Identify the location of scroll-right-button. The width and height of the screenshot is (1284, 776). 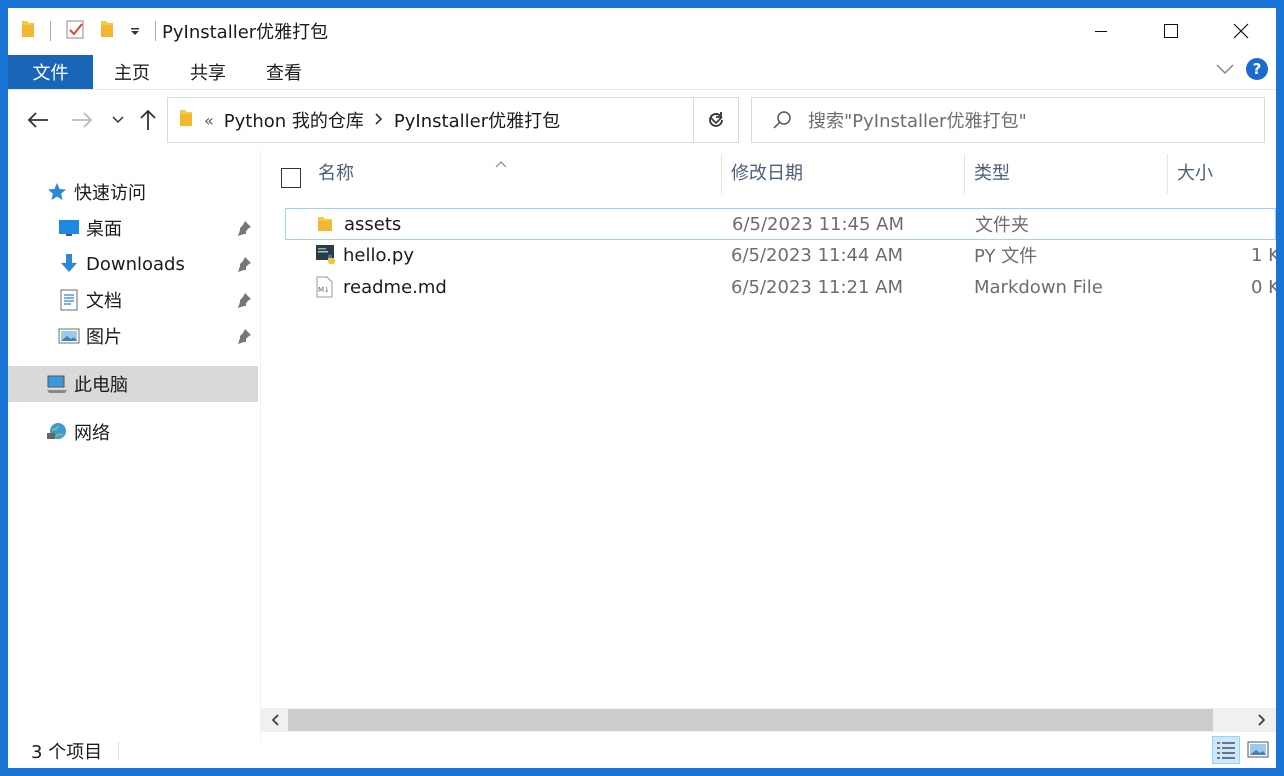
(1262, 720).